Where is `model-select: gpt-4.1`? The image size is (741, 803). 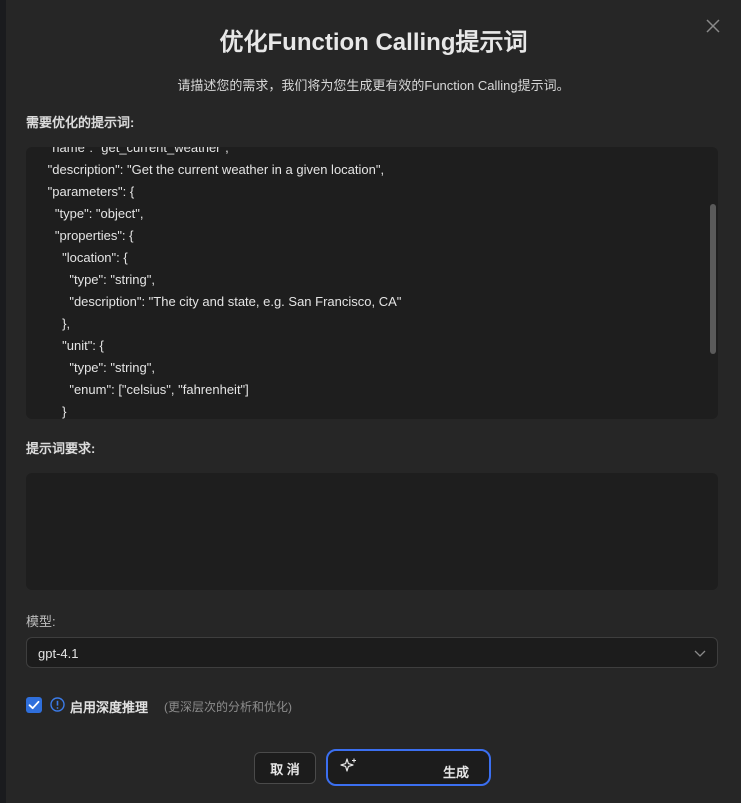
model-select: gpt-4.1 is located at coordinates (372, 652).